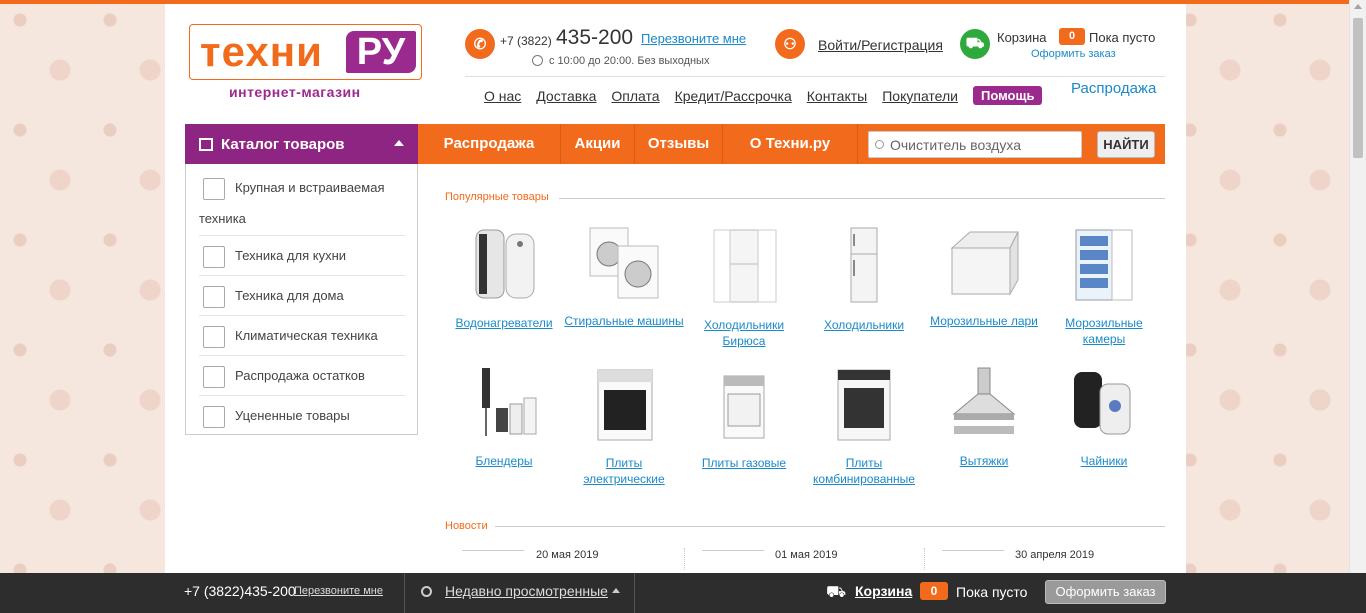 This screenshot has width=1366, height=613. Describe the element at coordinates (1104, 461) in the screenshot. I see `product-label: Чайники` at that location.